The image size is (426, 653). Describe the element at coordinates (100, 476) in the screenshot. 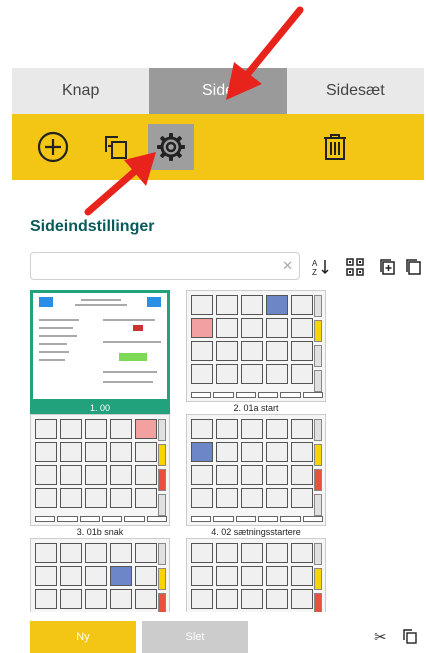

I see `page-thumbnail-3: 3. 01b snak` at that location.